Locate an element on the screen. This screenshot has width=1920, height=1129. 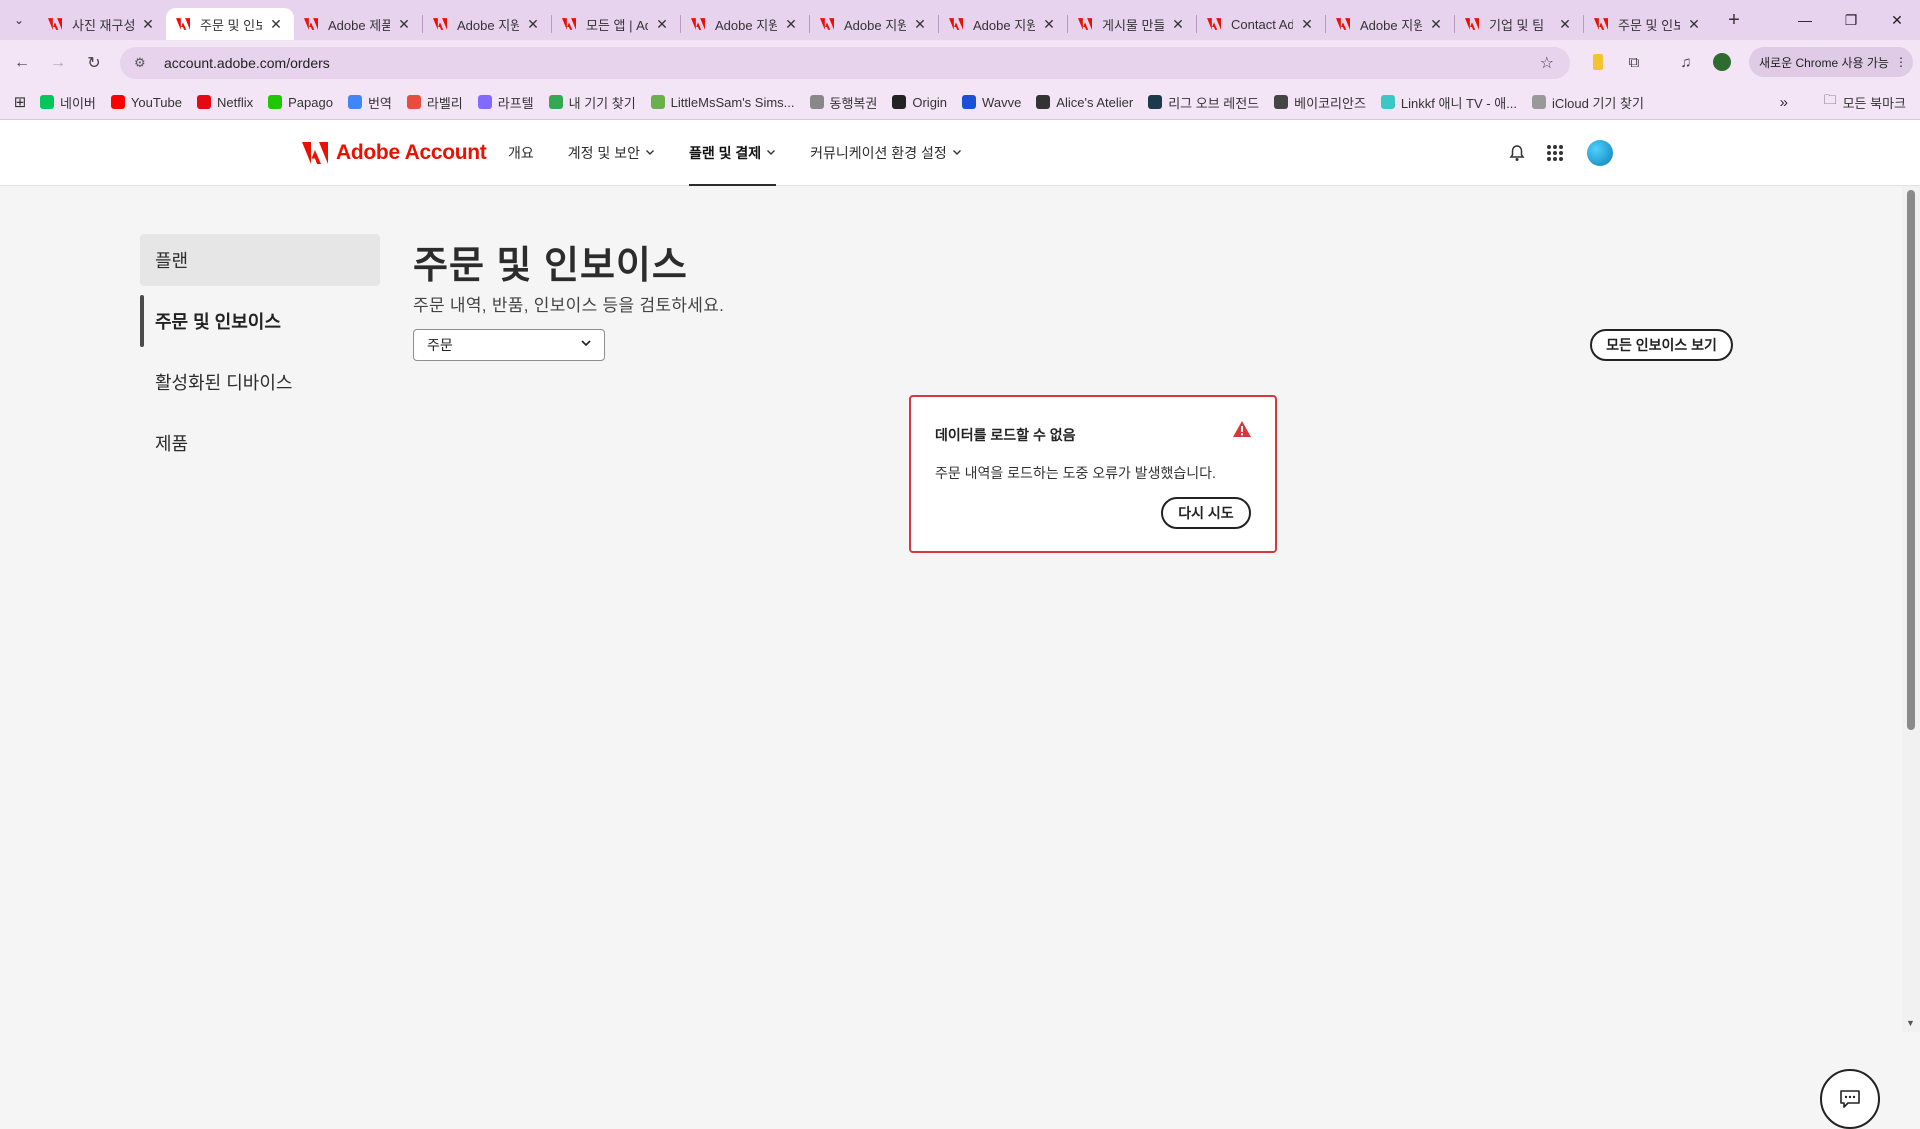
bookmark-label: Papago is located at coordinates (310, 102).